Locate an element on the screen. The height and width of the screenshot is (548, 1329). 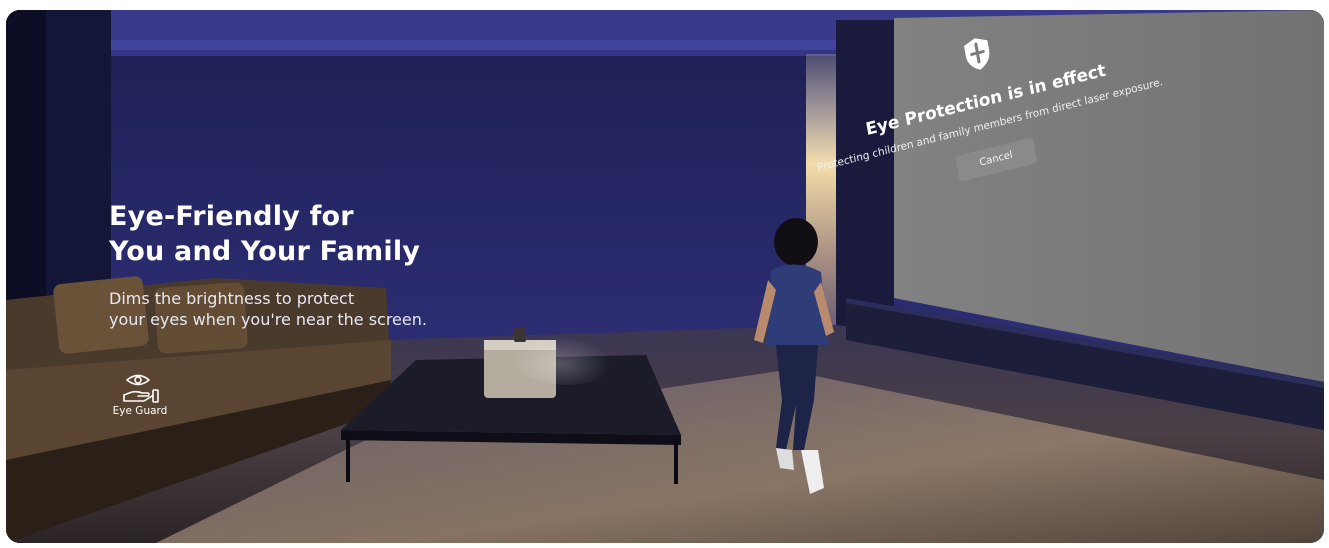
shield-icon is located at coordinates (977, 54).